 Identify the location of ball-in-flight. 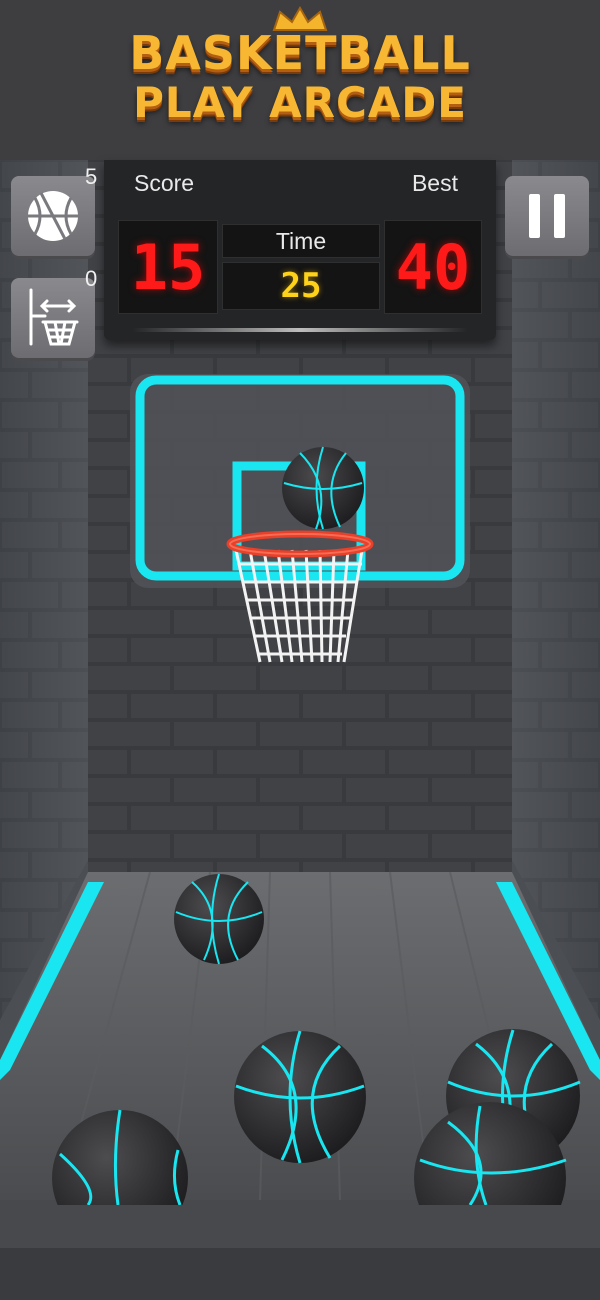
(323, 488).